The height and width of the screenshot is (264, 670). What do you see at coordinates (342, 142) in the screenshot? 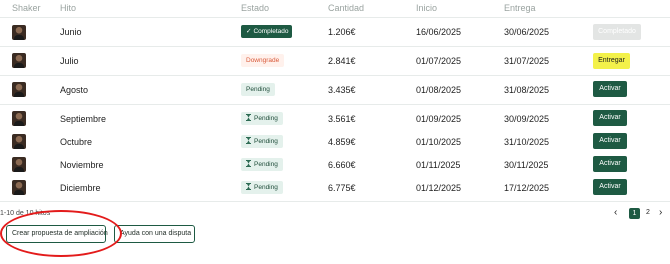
I see `row-cantidad: 4.859€` at bounding box center [342, 142].